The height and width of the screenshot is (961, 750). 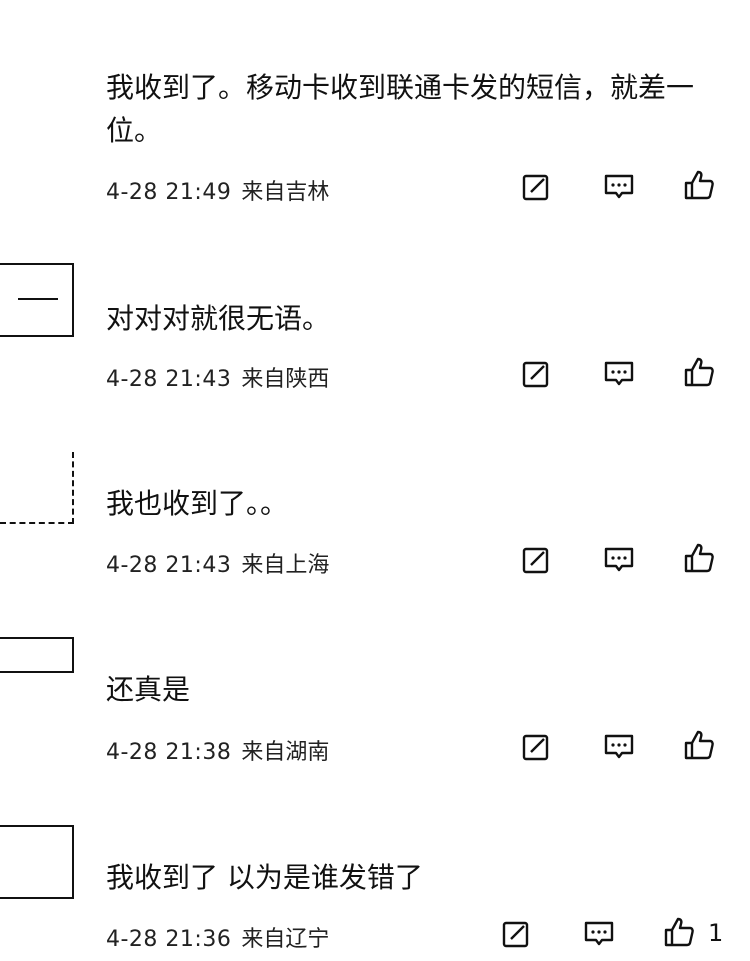 I want to click on comment-text: 我收到了。移动卡收到联通卡发的短信，就差一位。, so click(x=400, y=109).